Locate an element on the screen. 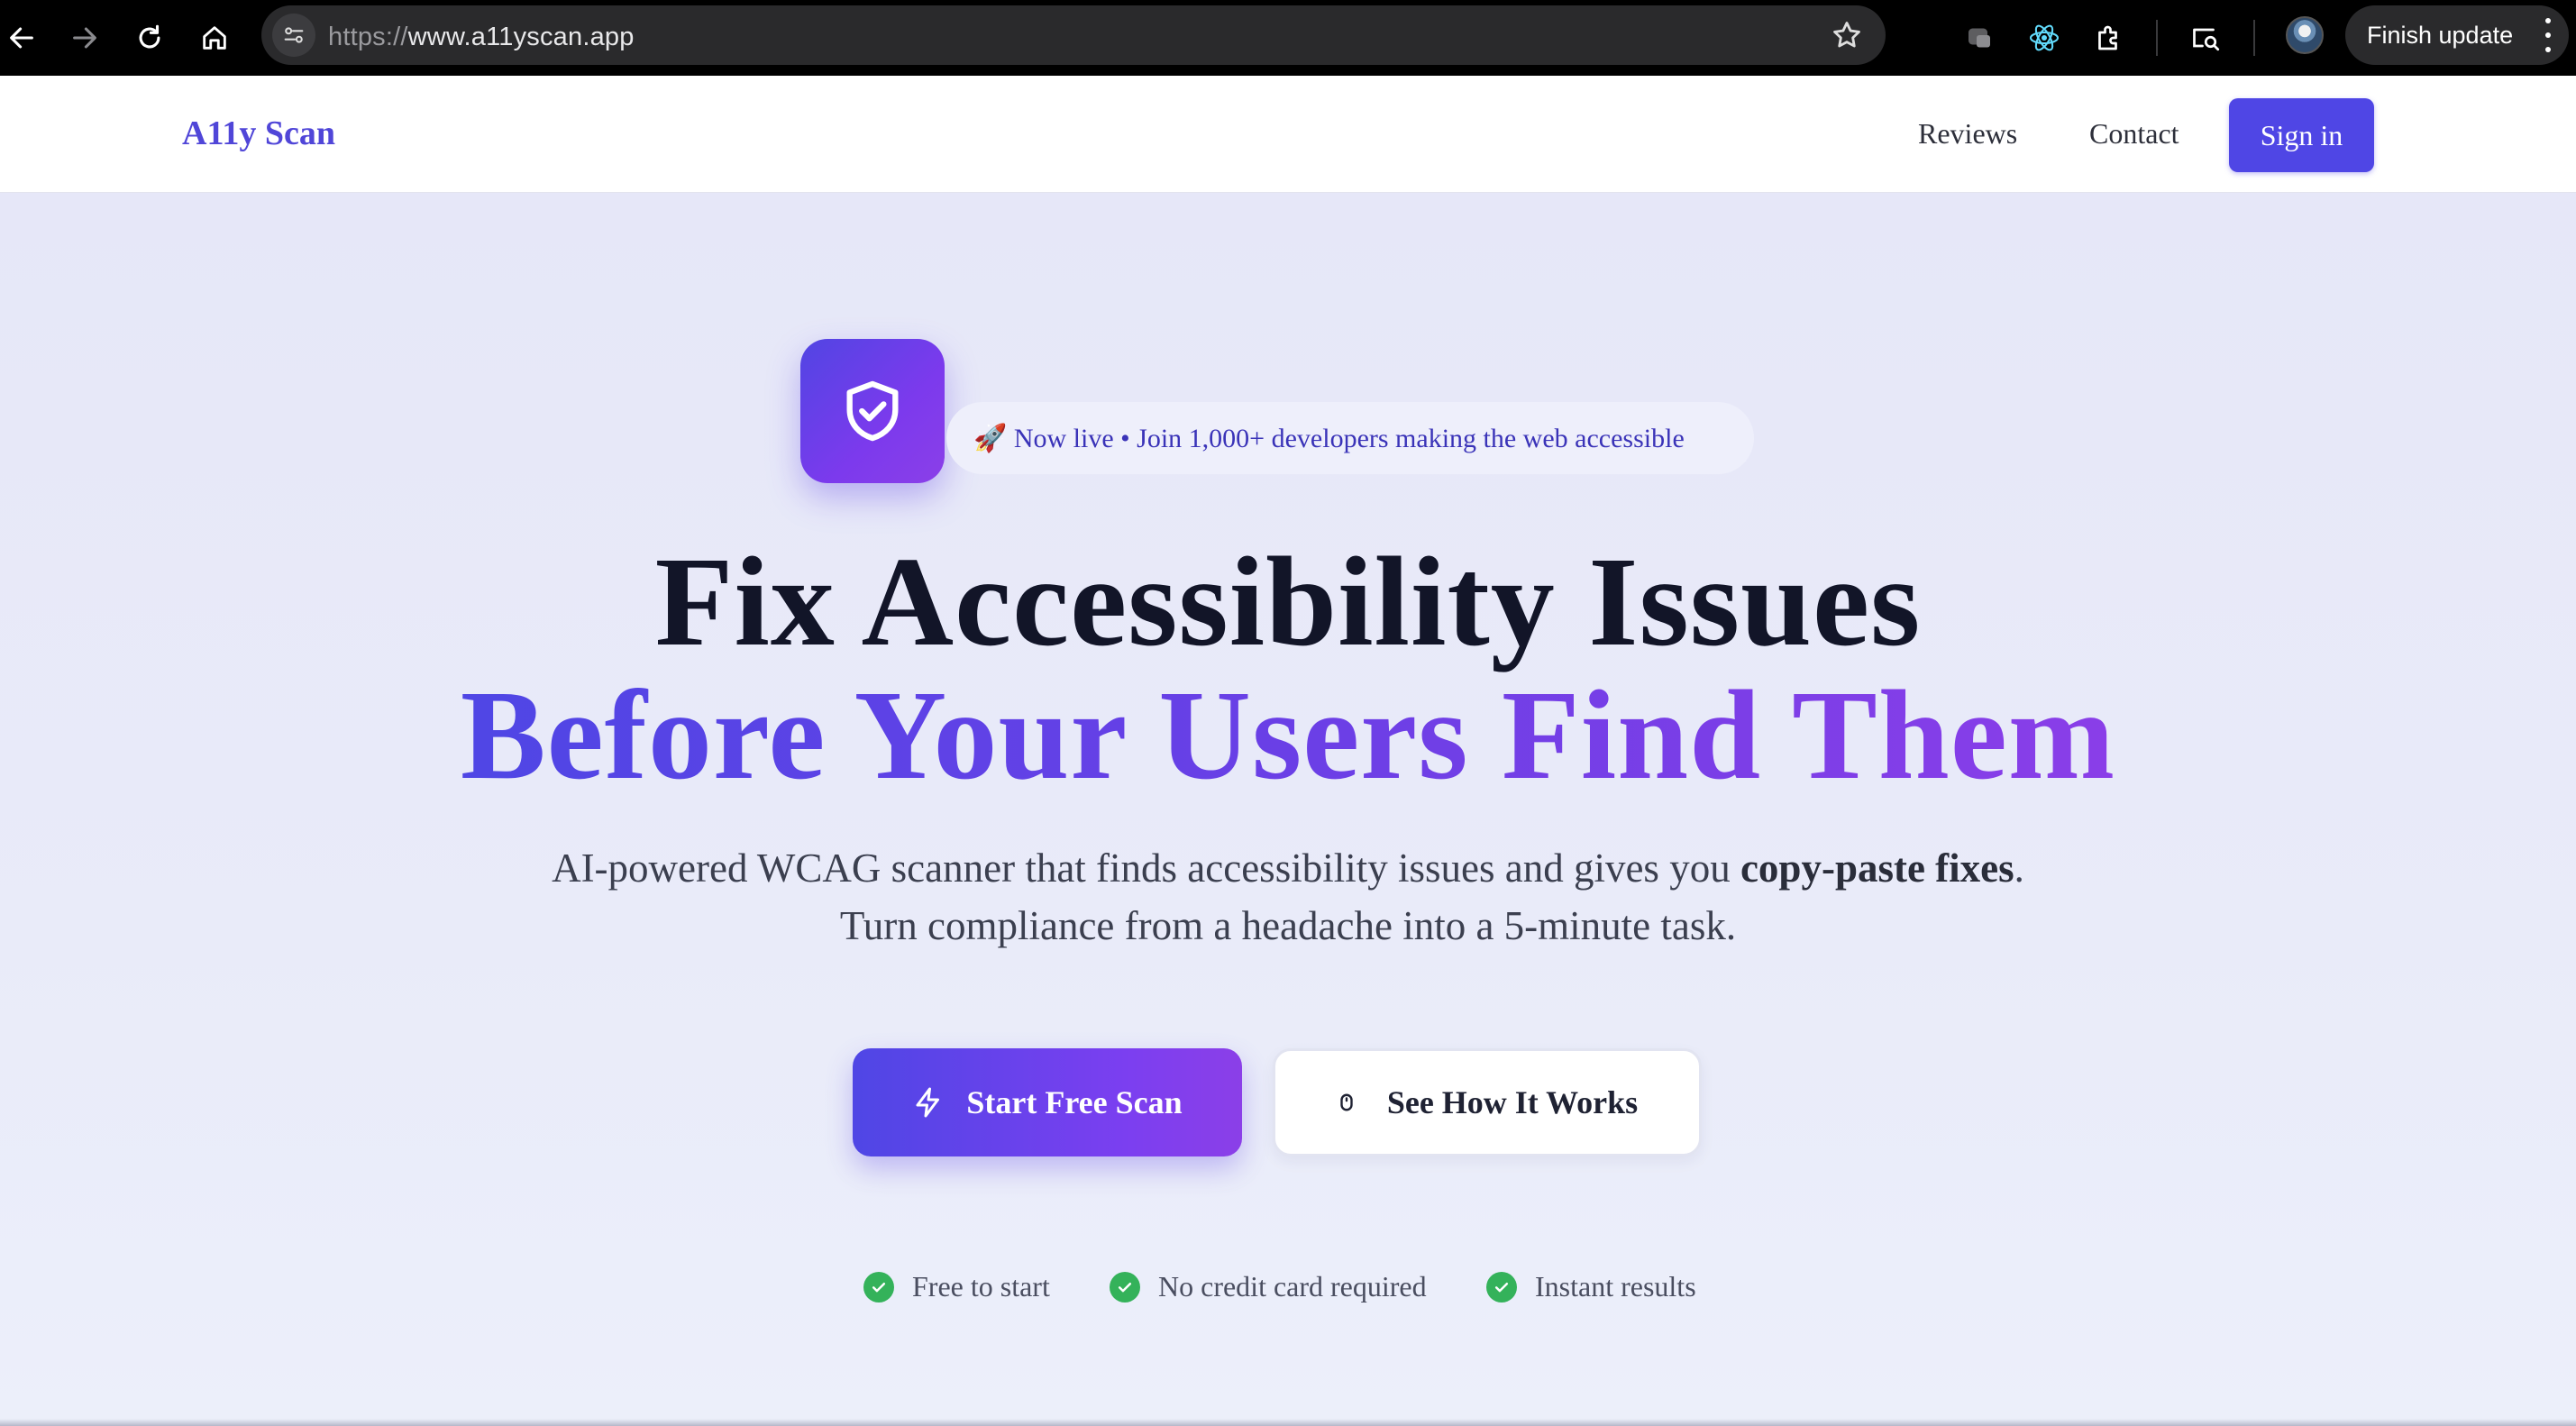  hero-headline-line2: Before Your Users Find Them is located at coordinates (1288, 735).